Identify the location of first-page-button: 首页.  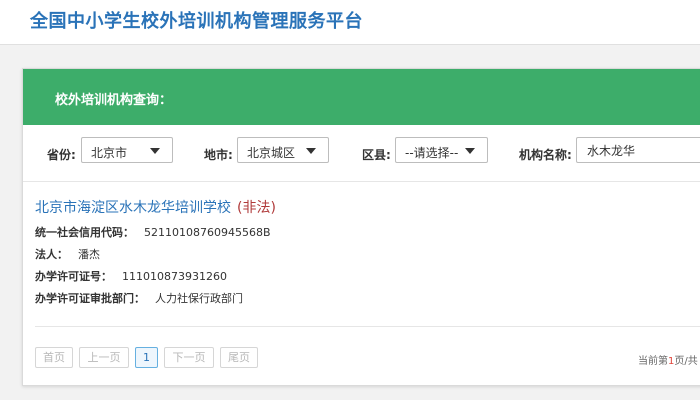
(54, 357).